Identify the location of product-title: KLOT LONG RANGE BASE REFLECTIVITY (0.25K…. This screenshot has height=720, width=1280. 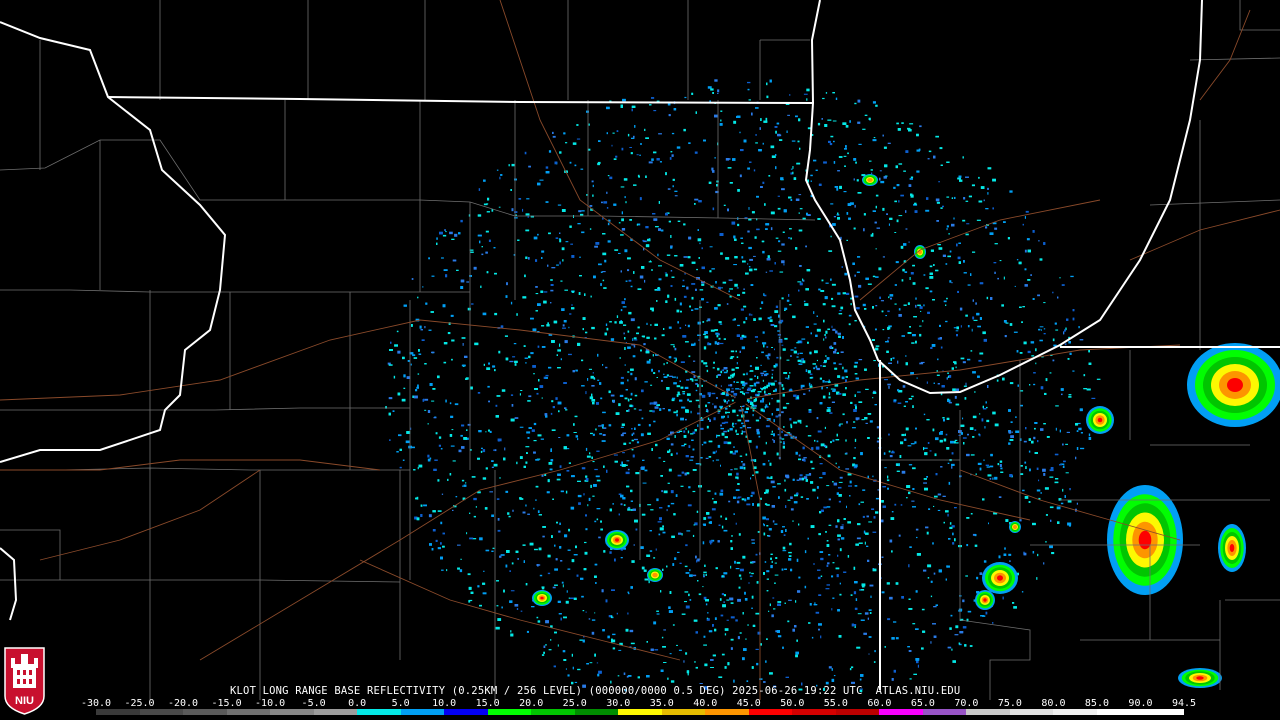
(595, 691).